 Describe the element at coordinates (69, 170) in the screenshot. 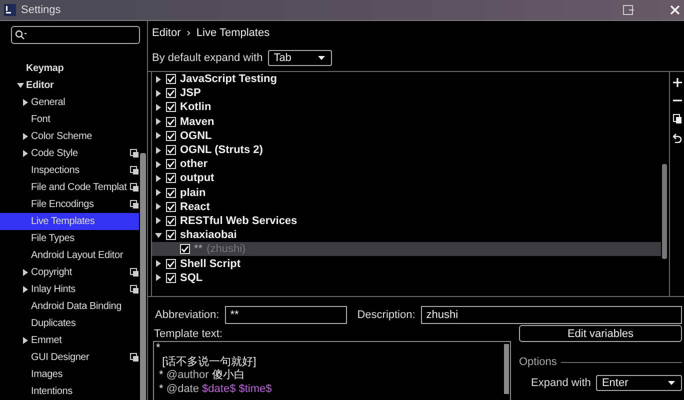

I see `sidebar-item: Inspections` at that location.